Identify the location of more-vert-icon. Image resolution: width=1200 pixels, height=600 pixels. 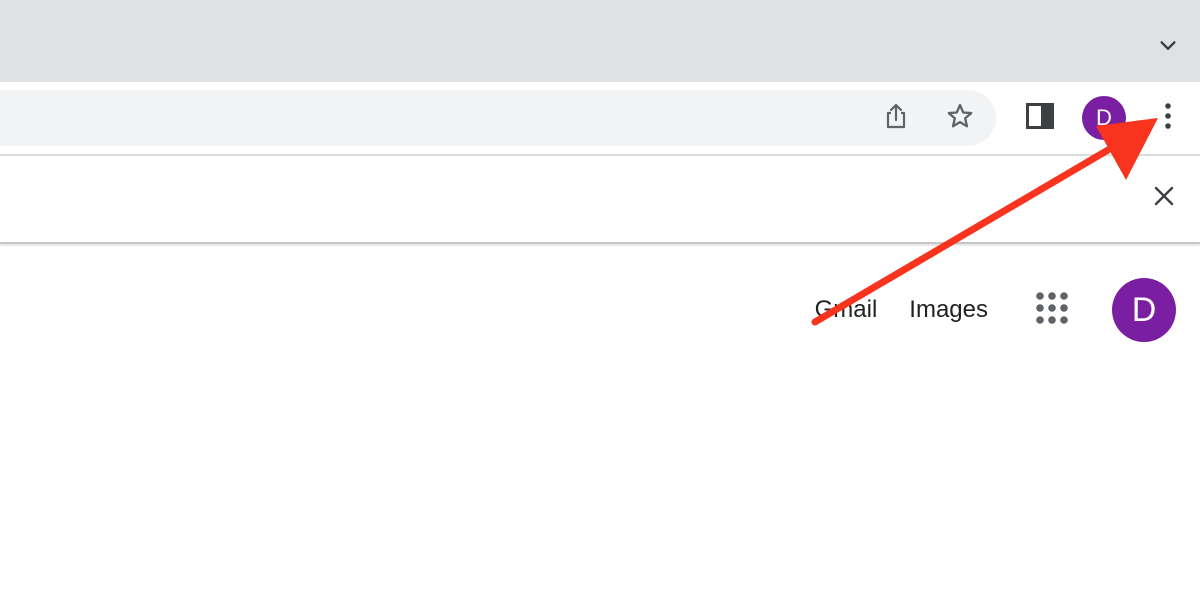
(1168, 118).